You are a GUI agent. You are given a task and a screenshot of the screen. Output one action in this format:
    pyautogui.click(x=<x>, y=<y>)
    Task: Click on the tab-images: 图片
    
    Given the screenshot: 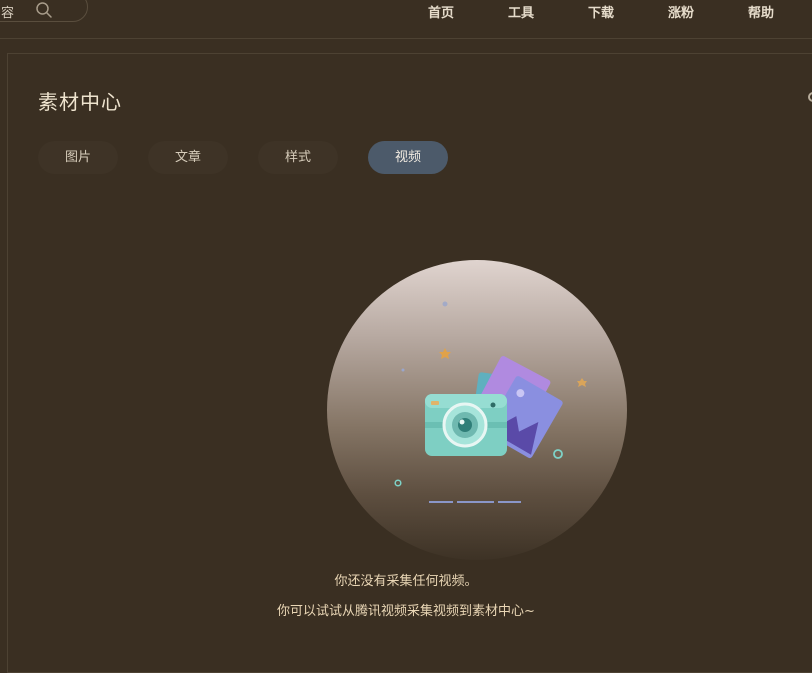 What is the action you would take?
    pyautogui.click(x=78, y=157)
    